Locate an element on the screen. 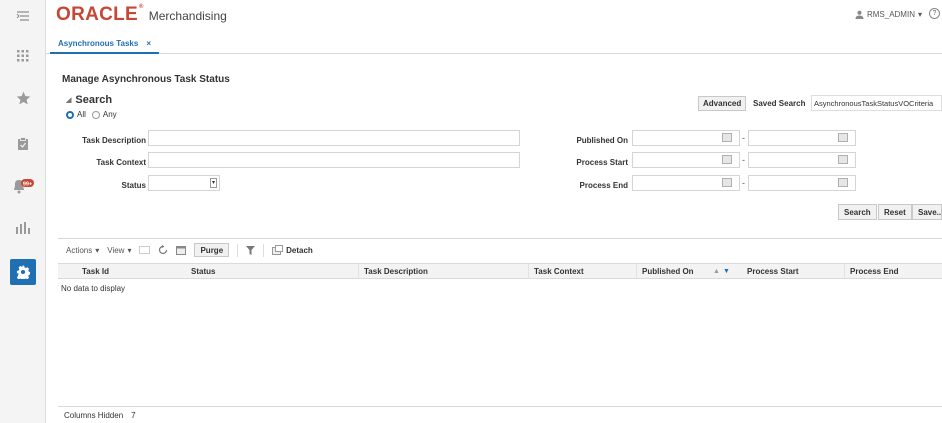  user-menu: RMS_ADMIN ▾ is located at coordinates (888, 14).